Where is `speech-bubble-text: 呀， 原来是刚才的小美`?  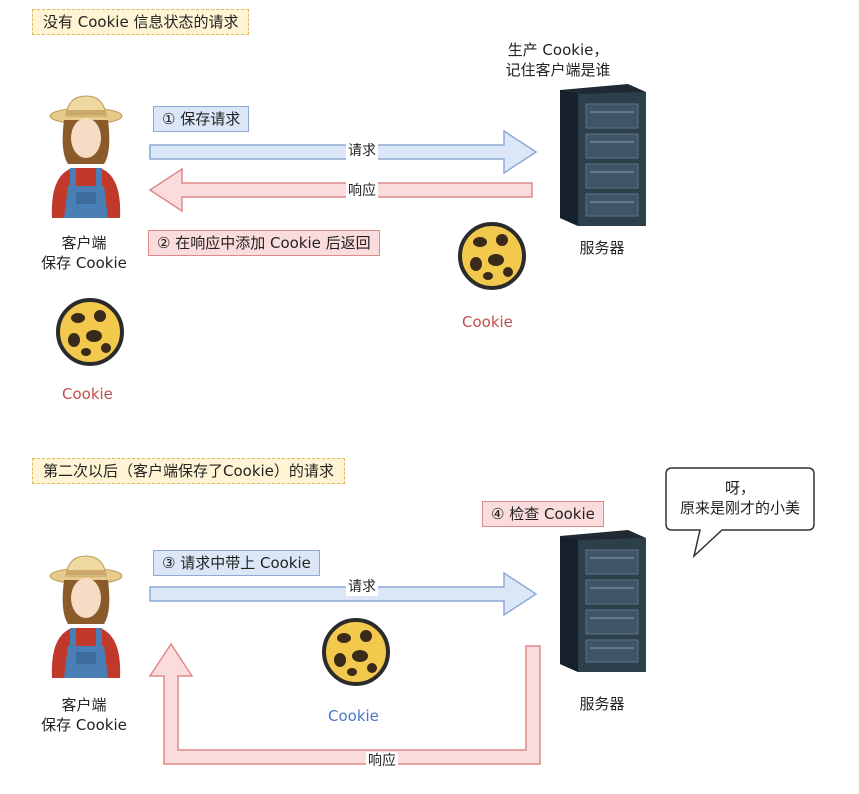
speech-bubble-text: 呀， 原来是刚才的小美 is located at coordinates (740, 498).